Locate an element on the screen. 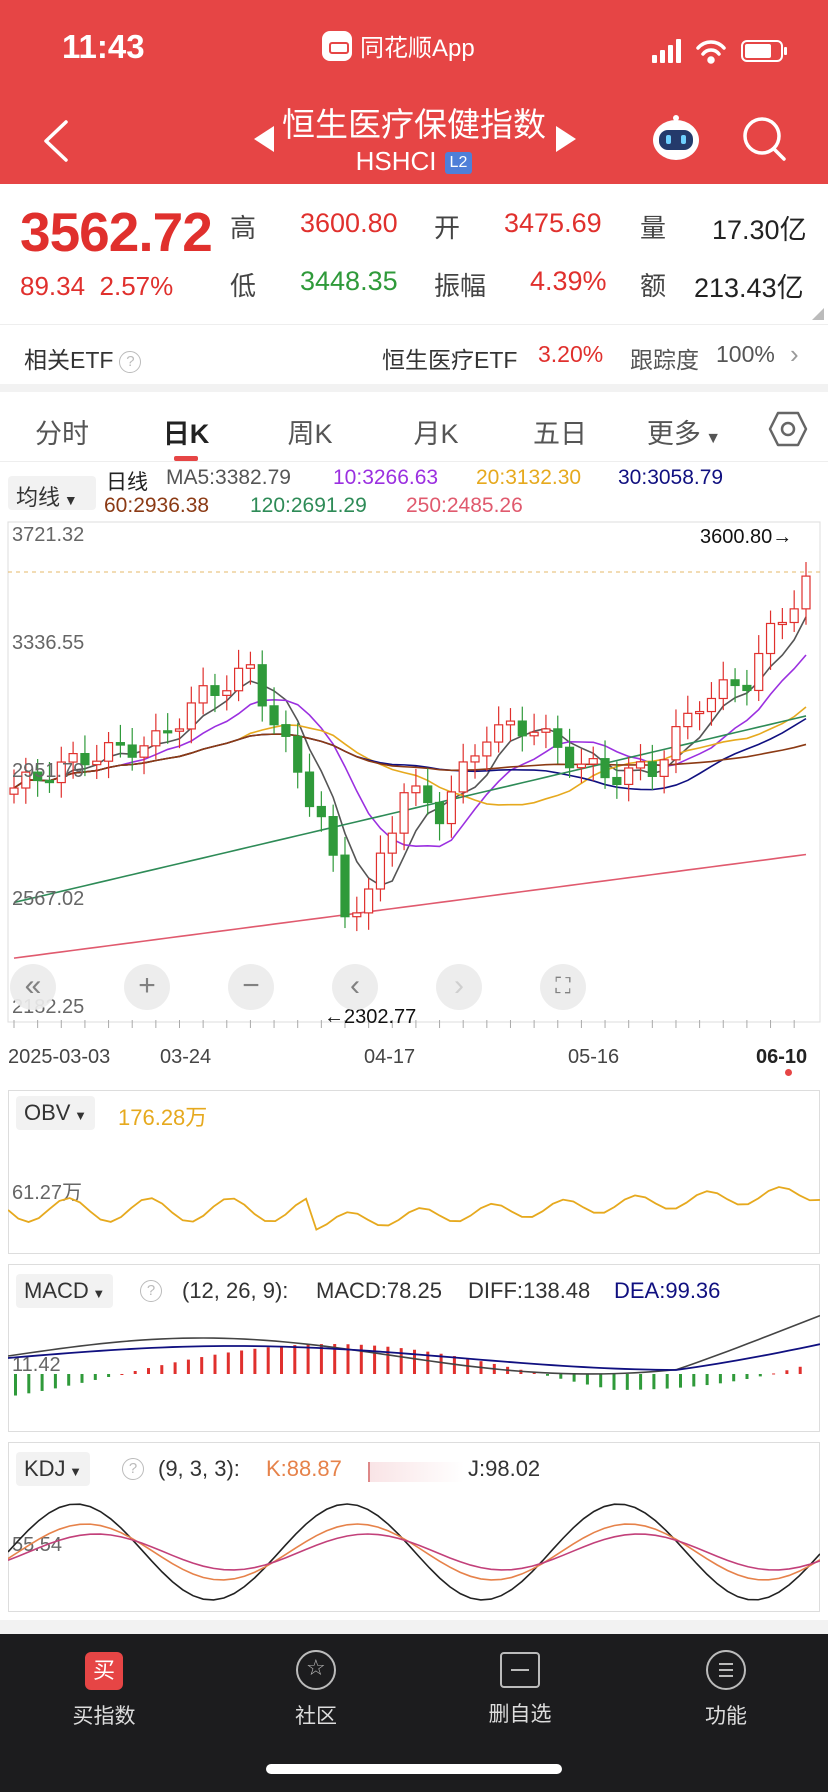 The image size is (828, 1792). status-app-indicator: 同花顺App is located at coordinates (398, 45).